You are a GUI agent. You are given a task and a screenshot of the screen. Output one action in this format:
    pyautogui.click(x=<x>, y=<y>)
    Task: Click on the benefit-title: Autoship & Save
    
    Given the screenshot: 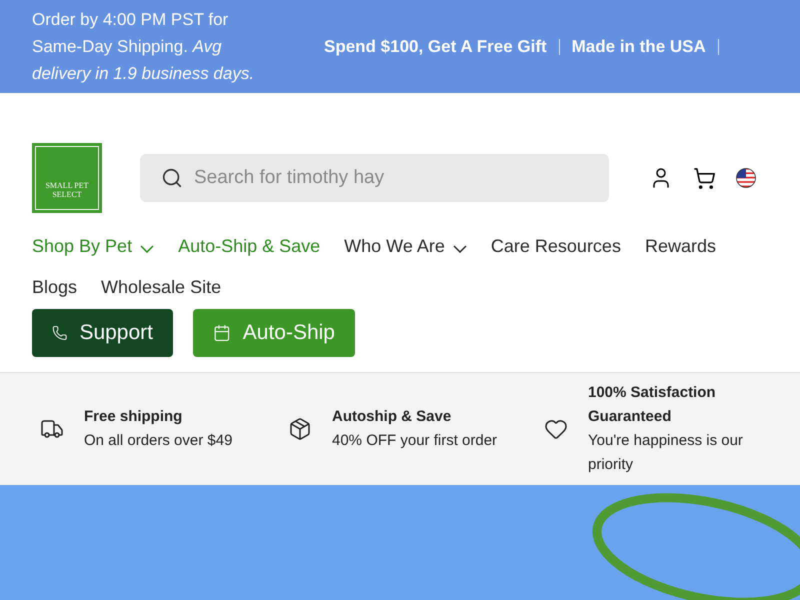 What is the action you would take?
    pyautogui.click(x=392, y=417)
    